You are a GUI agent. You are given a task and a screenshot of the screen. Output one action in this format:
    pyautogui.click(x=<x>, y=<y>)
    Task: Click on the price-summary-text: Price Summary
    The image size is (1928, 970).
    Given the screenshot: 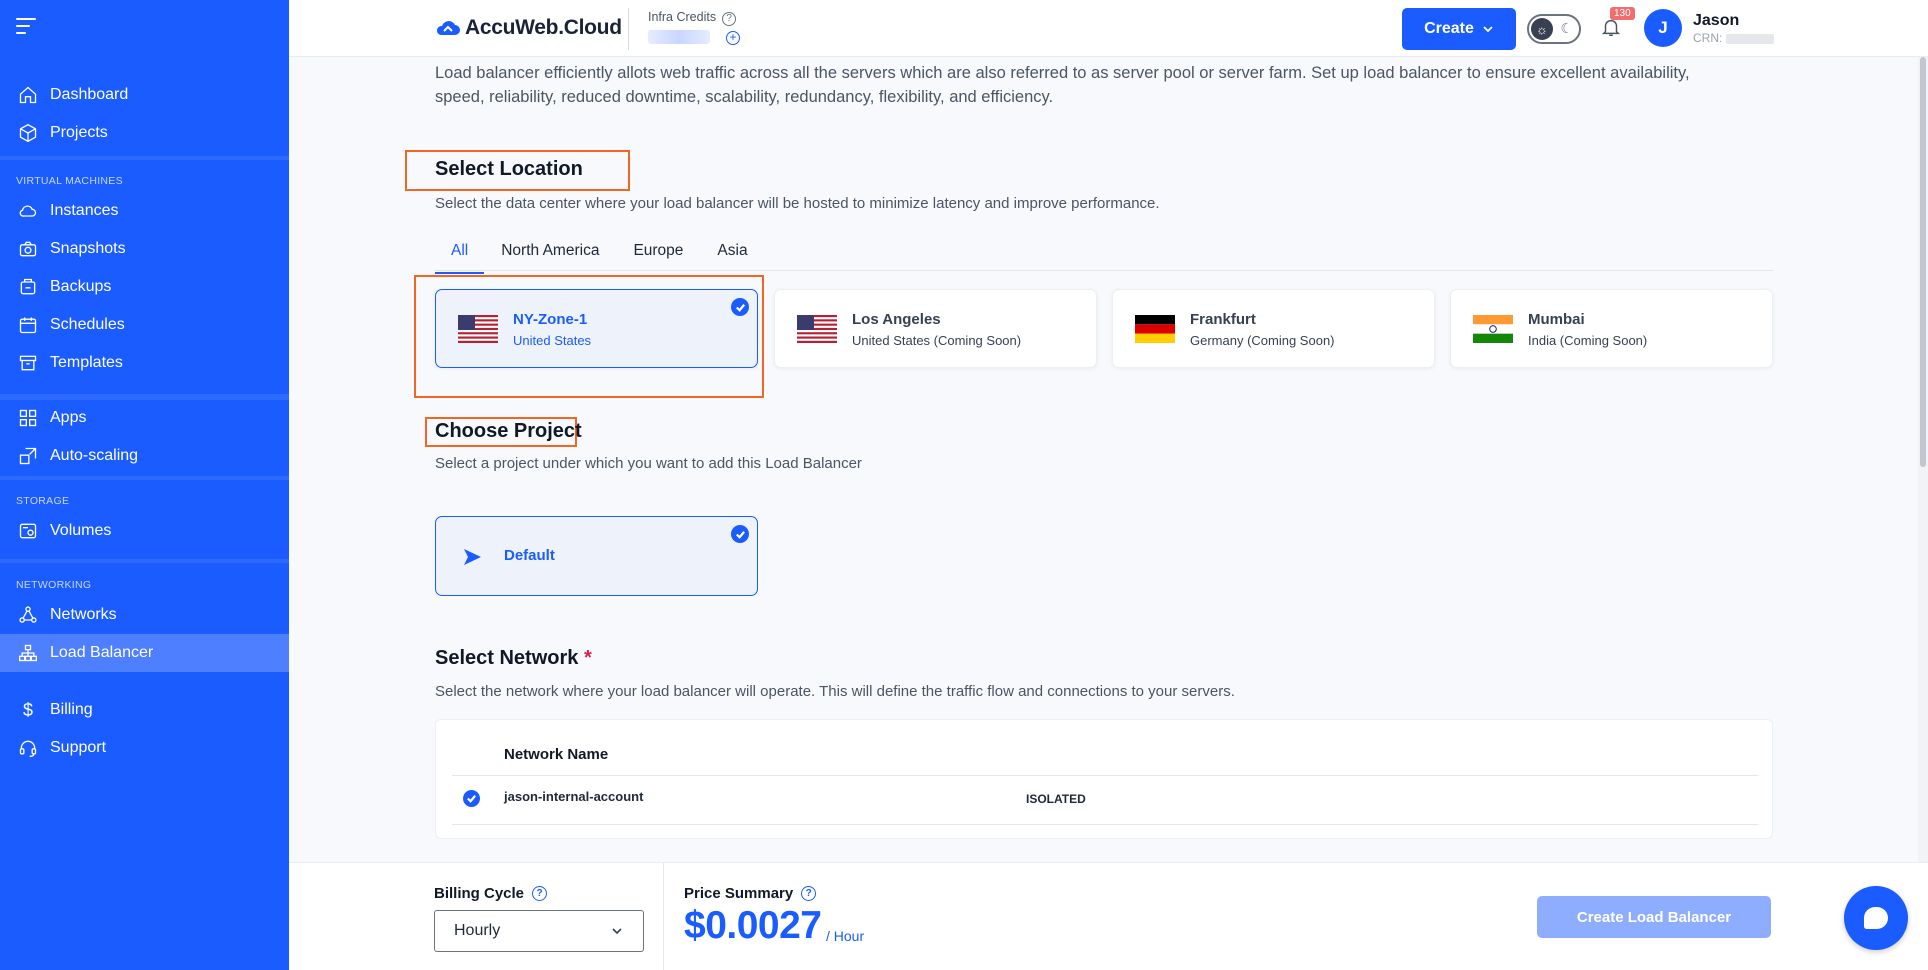 What is the action you would take?
    pyautogui.click(x=739, y=893)
    